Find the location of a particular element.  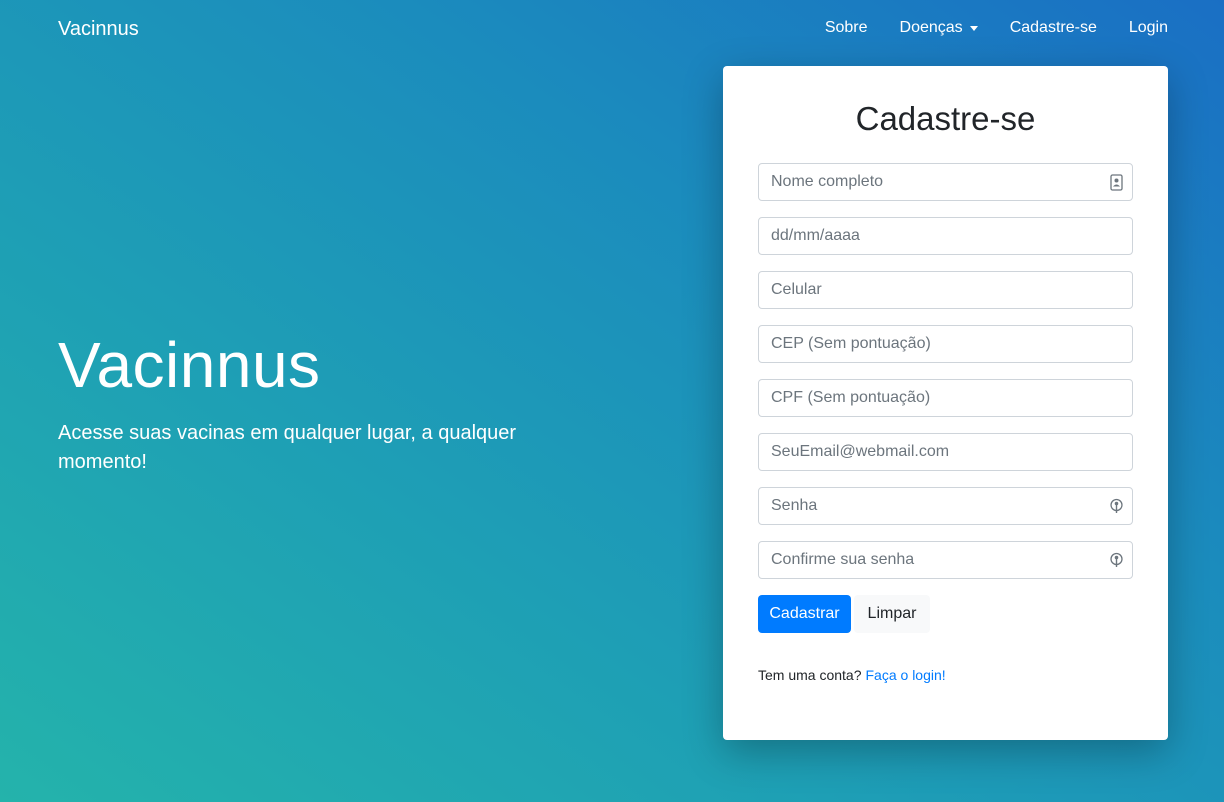

email-input is located at coordinates (945, 452).